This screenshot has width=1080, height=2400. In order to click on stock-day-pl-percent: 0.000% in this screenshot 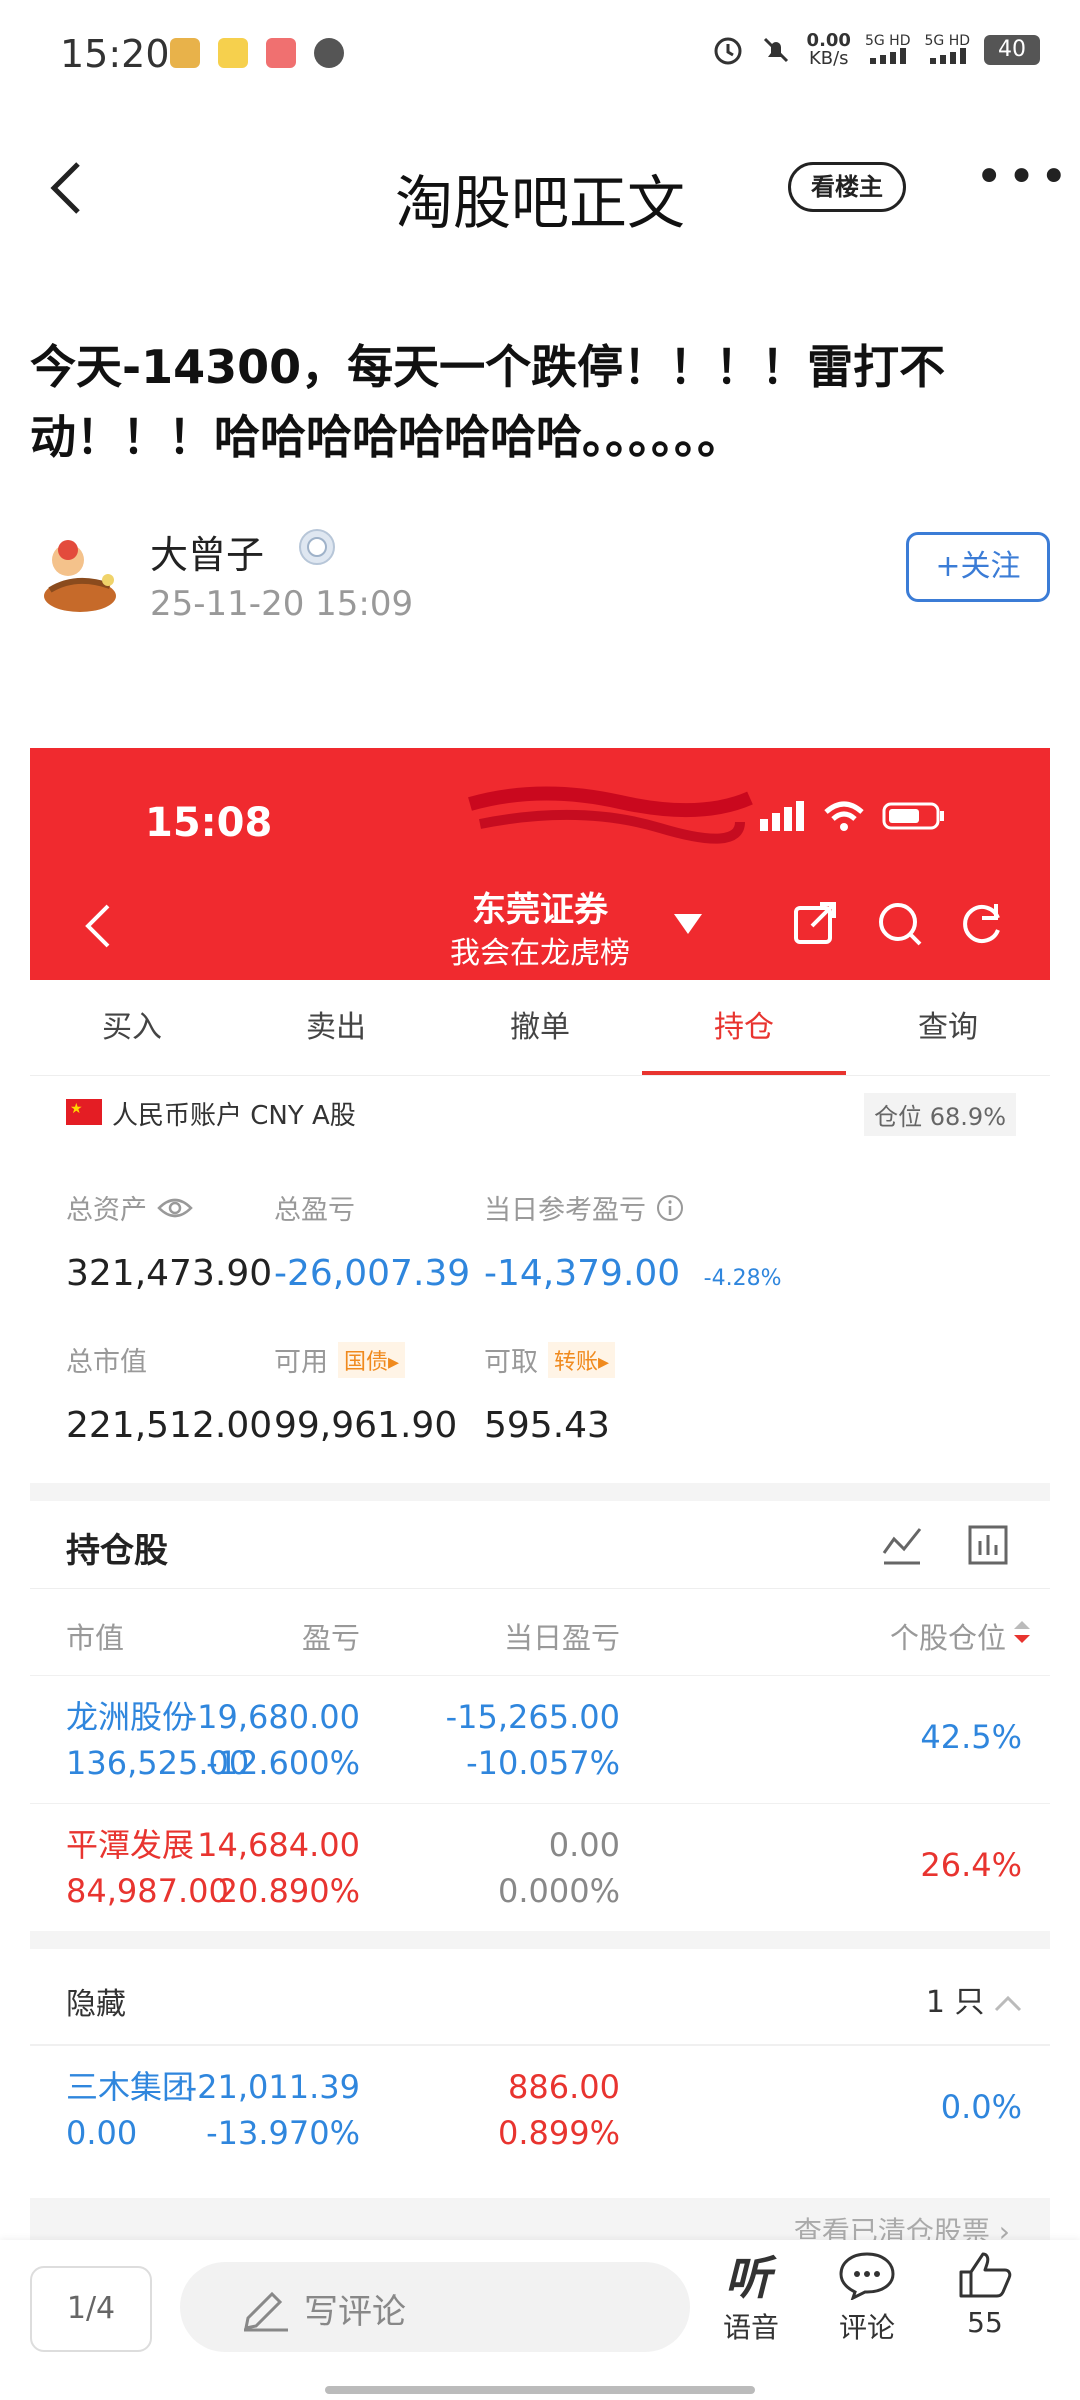, I will do `click(558, 1891)`.